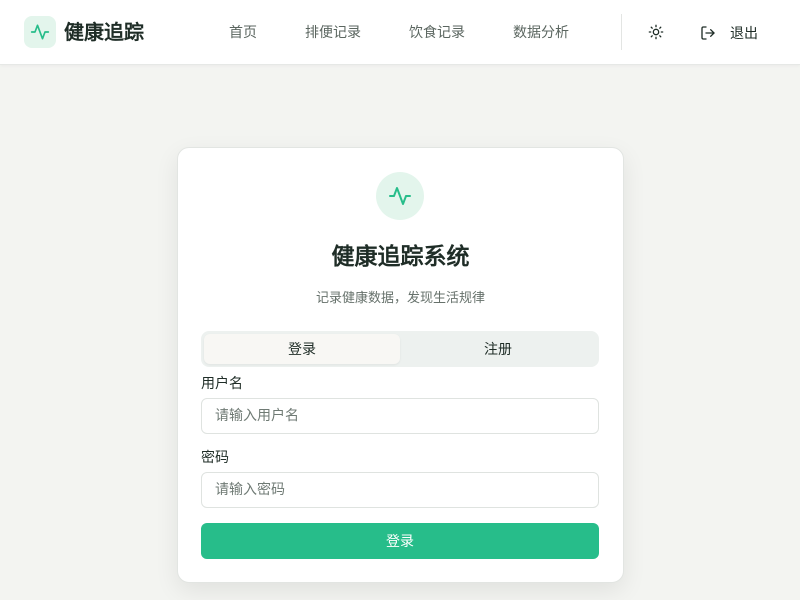 The image size is (800, 600). I want to click on username-input, so click(400, 416).